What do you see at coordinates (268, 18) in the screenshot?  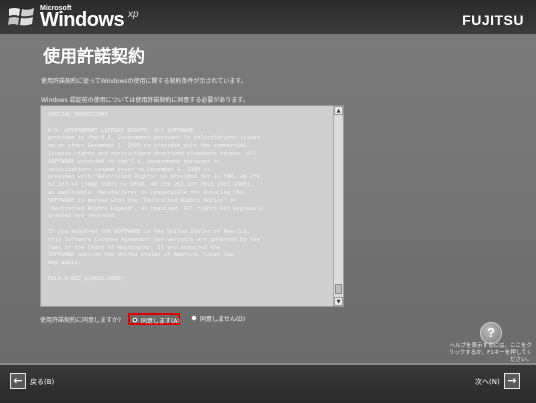 I see `header-bar: Microsoft Windows xp FUJITSU` at bounding box center [268, 18].